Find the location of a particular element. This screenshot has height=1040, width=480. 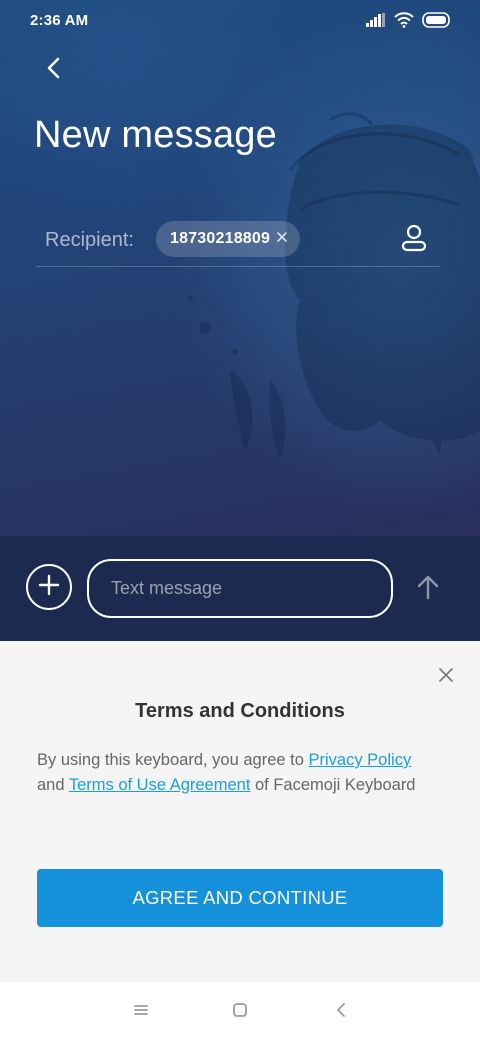

terms-body-middle: and is located at coordinates (53, 784).